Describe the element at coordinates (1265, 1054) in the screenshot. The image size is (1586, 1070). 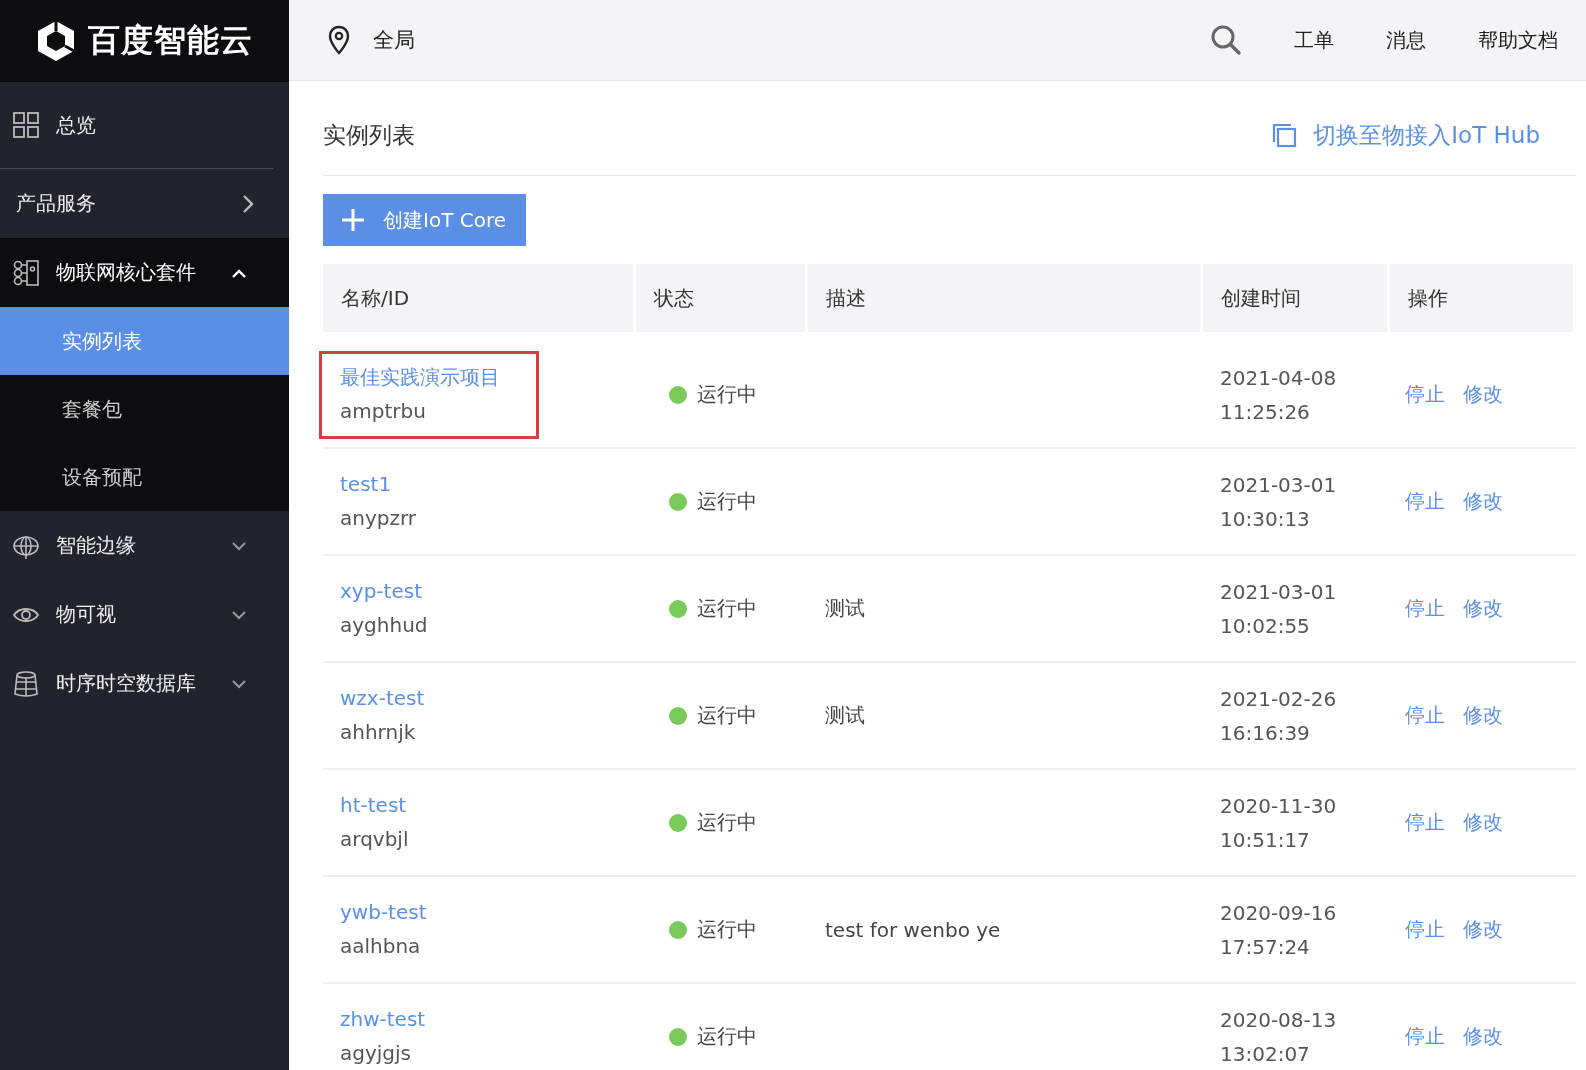
I see `created-time: 13:02:07` at that location.